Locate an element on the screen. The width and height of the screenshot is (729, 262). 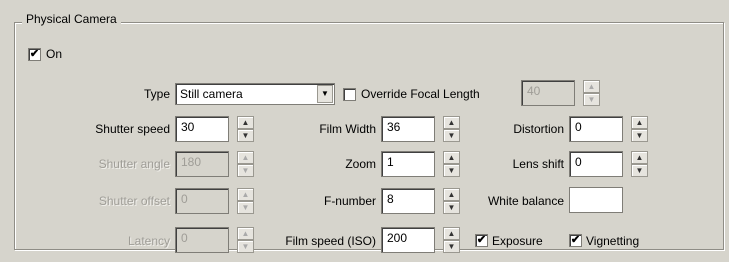
override-focal-label: Override Focal Length is located at coordinates (420, 94).